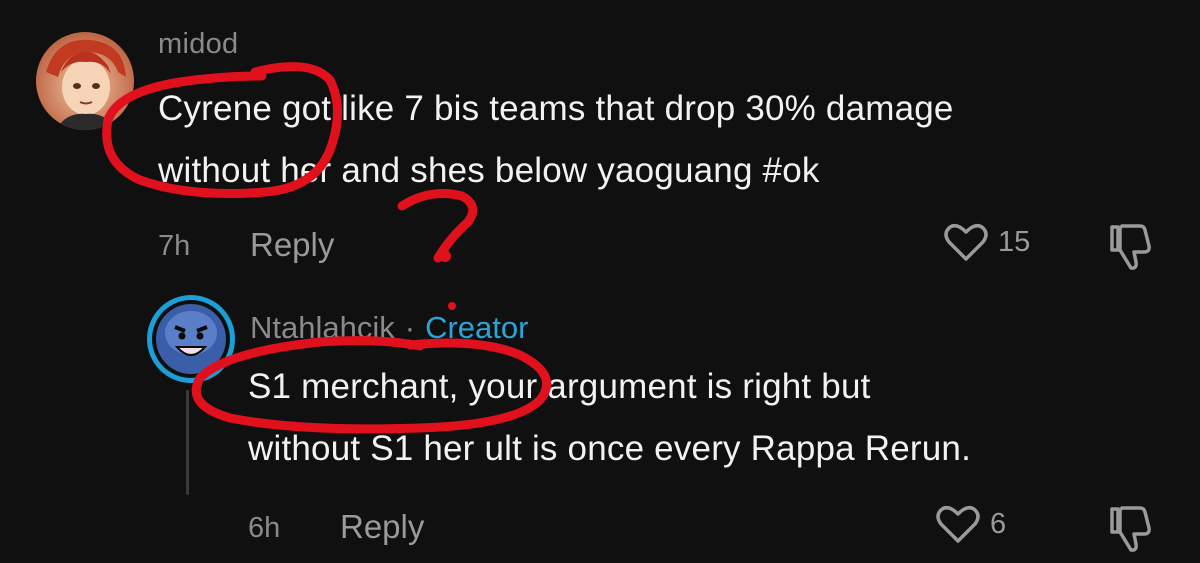 Image resolution: width=1200 pixels, height=563 pixels. Describe the element at coordinates (264, 528) in the screenshot. I see `reply-timestamp: 6h` at that location.